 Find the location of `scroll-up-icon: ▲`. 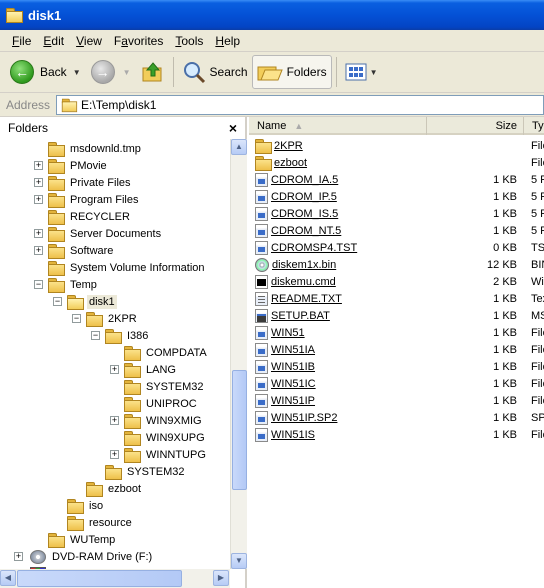

scroll-up-icon: ▲ is located at coordinates (239, 147).